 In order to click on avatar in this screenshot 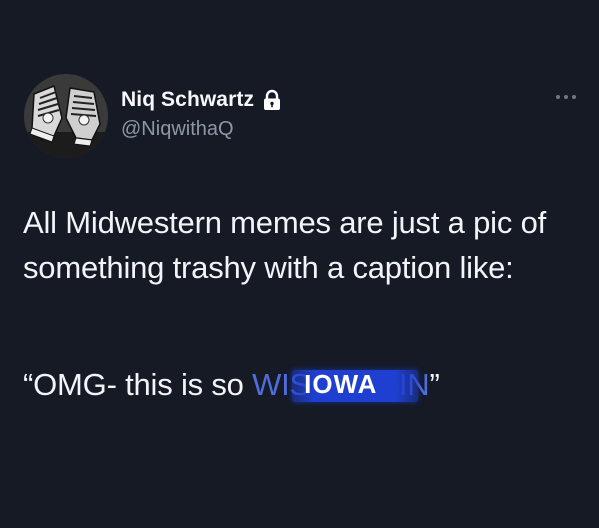, I will do `click(66, 116)`.